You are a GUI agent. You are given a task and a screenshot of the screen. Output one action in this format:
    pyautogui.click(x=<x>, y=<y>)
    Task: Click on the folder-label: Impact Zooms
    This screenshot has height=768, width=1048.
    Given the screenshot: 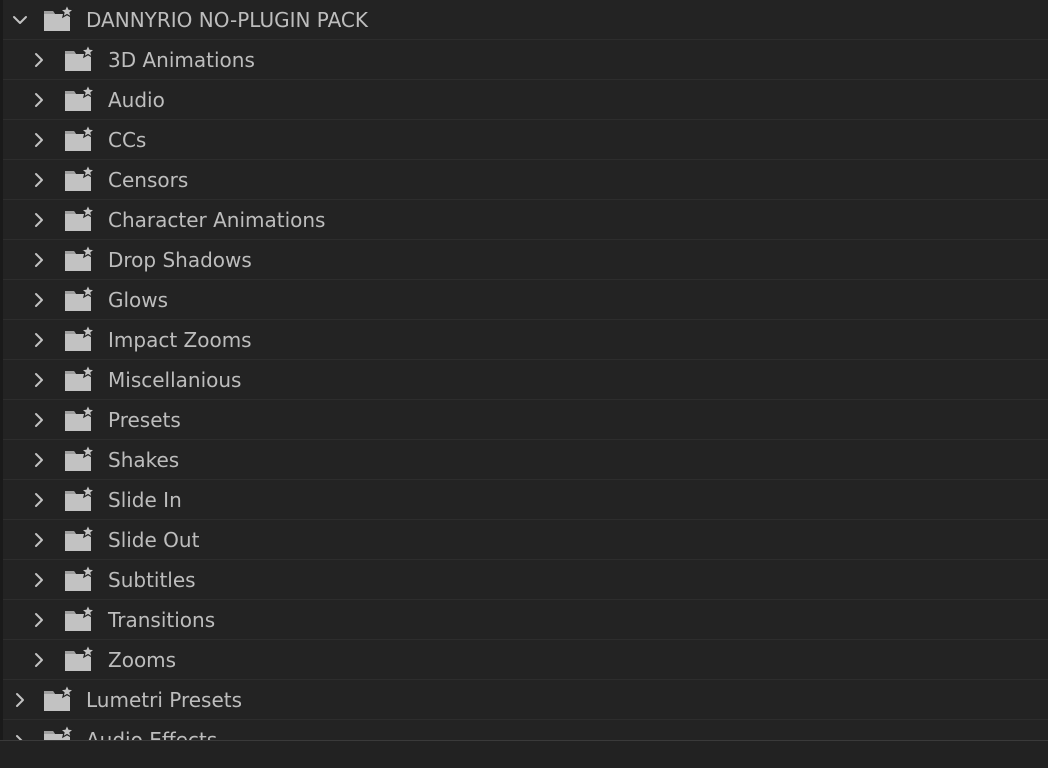 What is the action you would take?
    pyautogui.click(x=180, y=340)
    